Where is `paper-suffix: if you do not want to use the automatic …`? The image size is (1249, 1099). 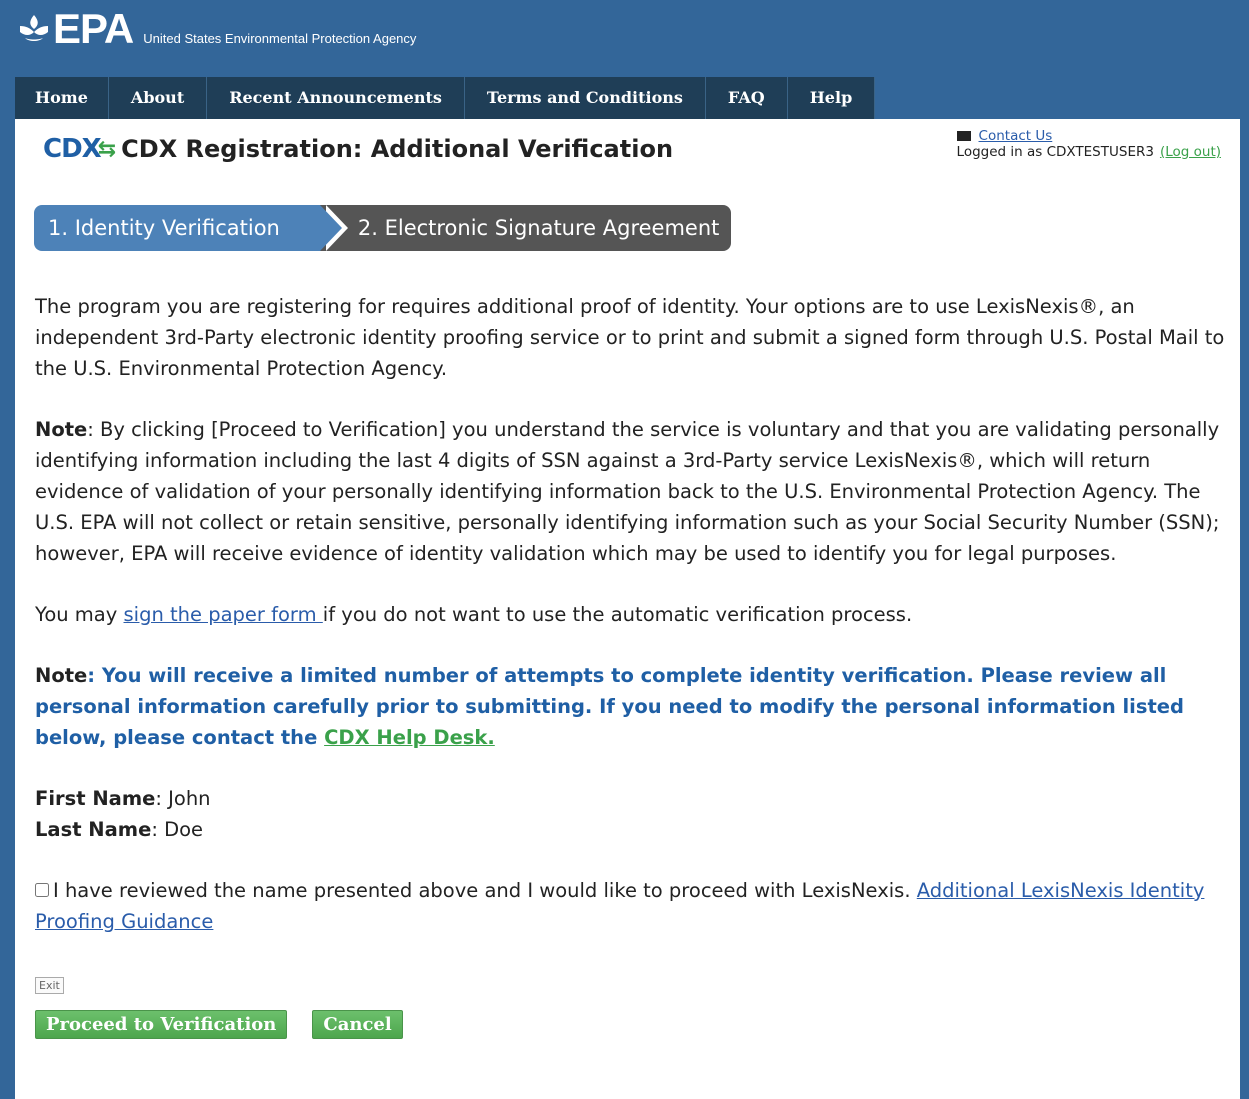 paper-suffix: if you do not want to use the automatic … is located at coordinates (617, 614).